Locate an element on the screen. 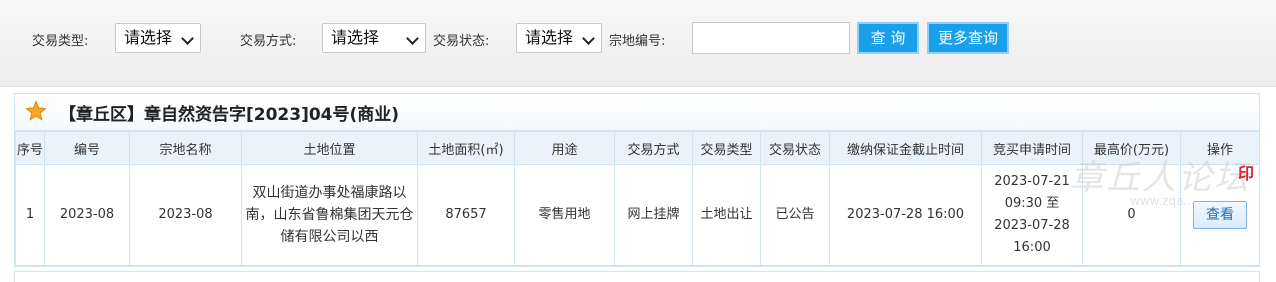 This screenshot has height=282, width=1276. cell-usage: 零售用地 is located at coordinates (564, 215).